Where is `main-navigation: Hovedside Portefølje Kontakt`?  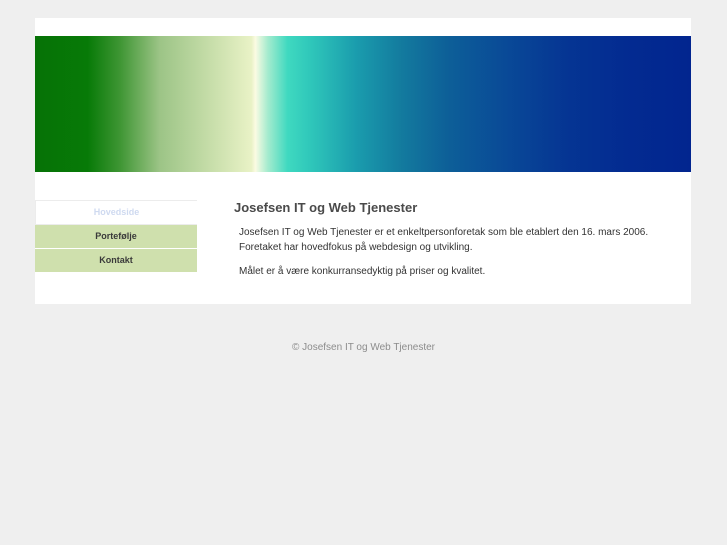
main-navigation: Hovedside Portefølje Kontakt is located at coordinates (116, 236).